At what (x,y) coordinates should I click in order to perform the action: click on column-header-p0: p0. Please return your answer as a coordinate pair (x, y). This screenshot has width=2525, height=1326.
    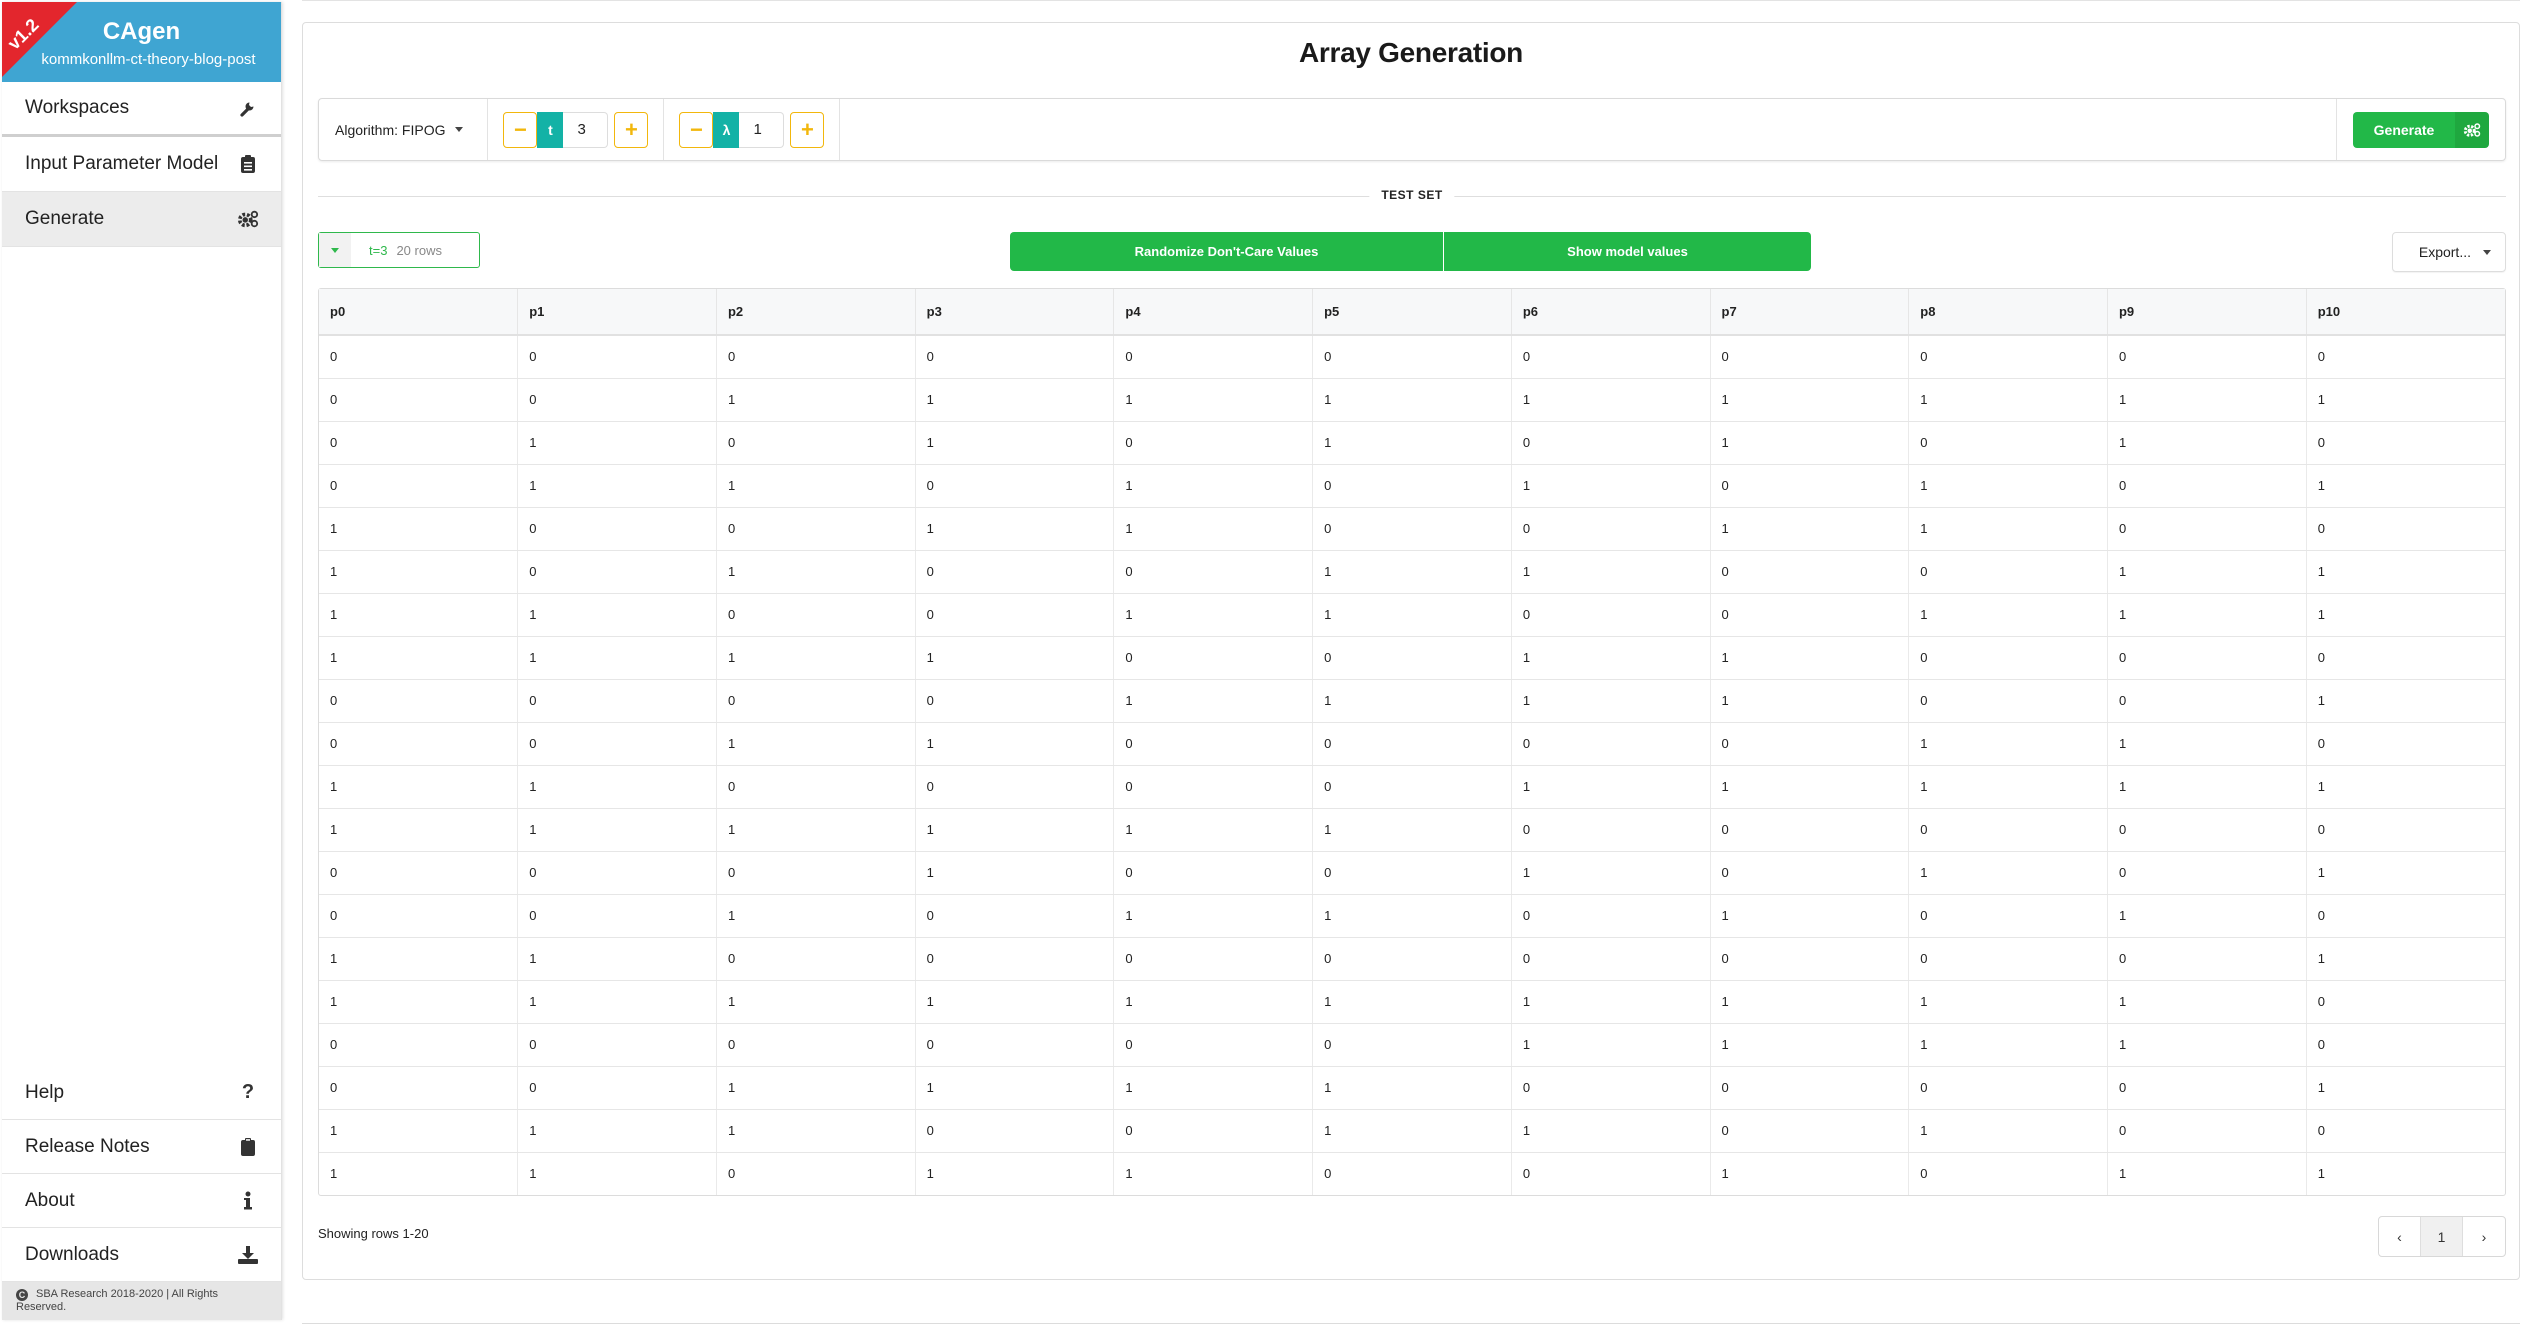
    Looking at the image, I should click on (419, 312).